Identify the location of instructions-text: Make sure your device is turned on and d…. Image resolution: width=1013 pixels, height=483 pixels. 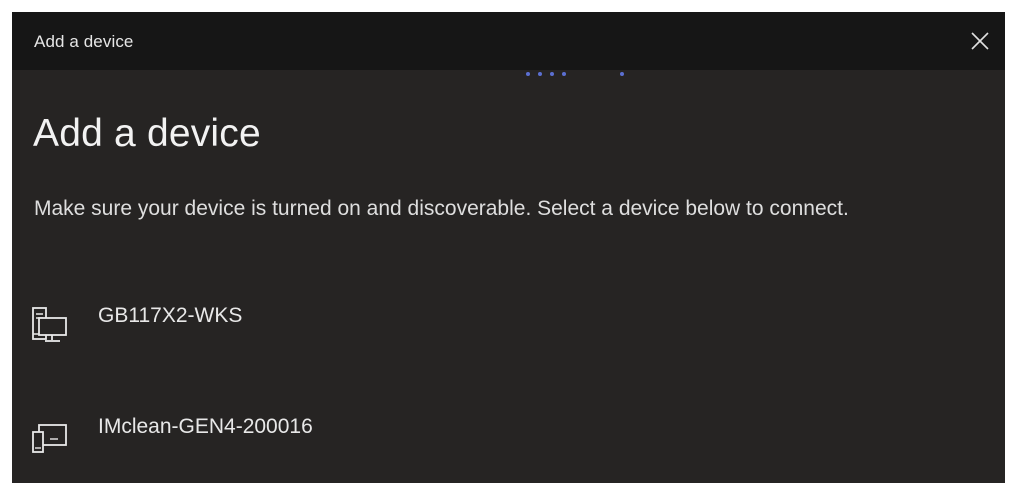
(441, 208).